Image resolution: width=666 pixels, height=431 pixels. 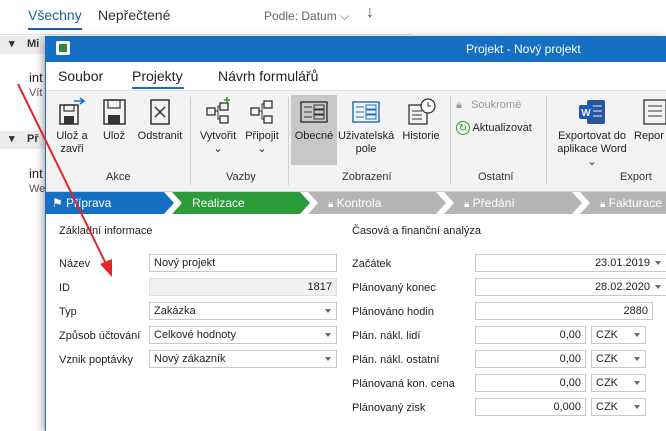 I want to click on planned-end-date-picker: 28.02.2020, so click(x=570, y=287).